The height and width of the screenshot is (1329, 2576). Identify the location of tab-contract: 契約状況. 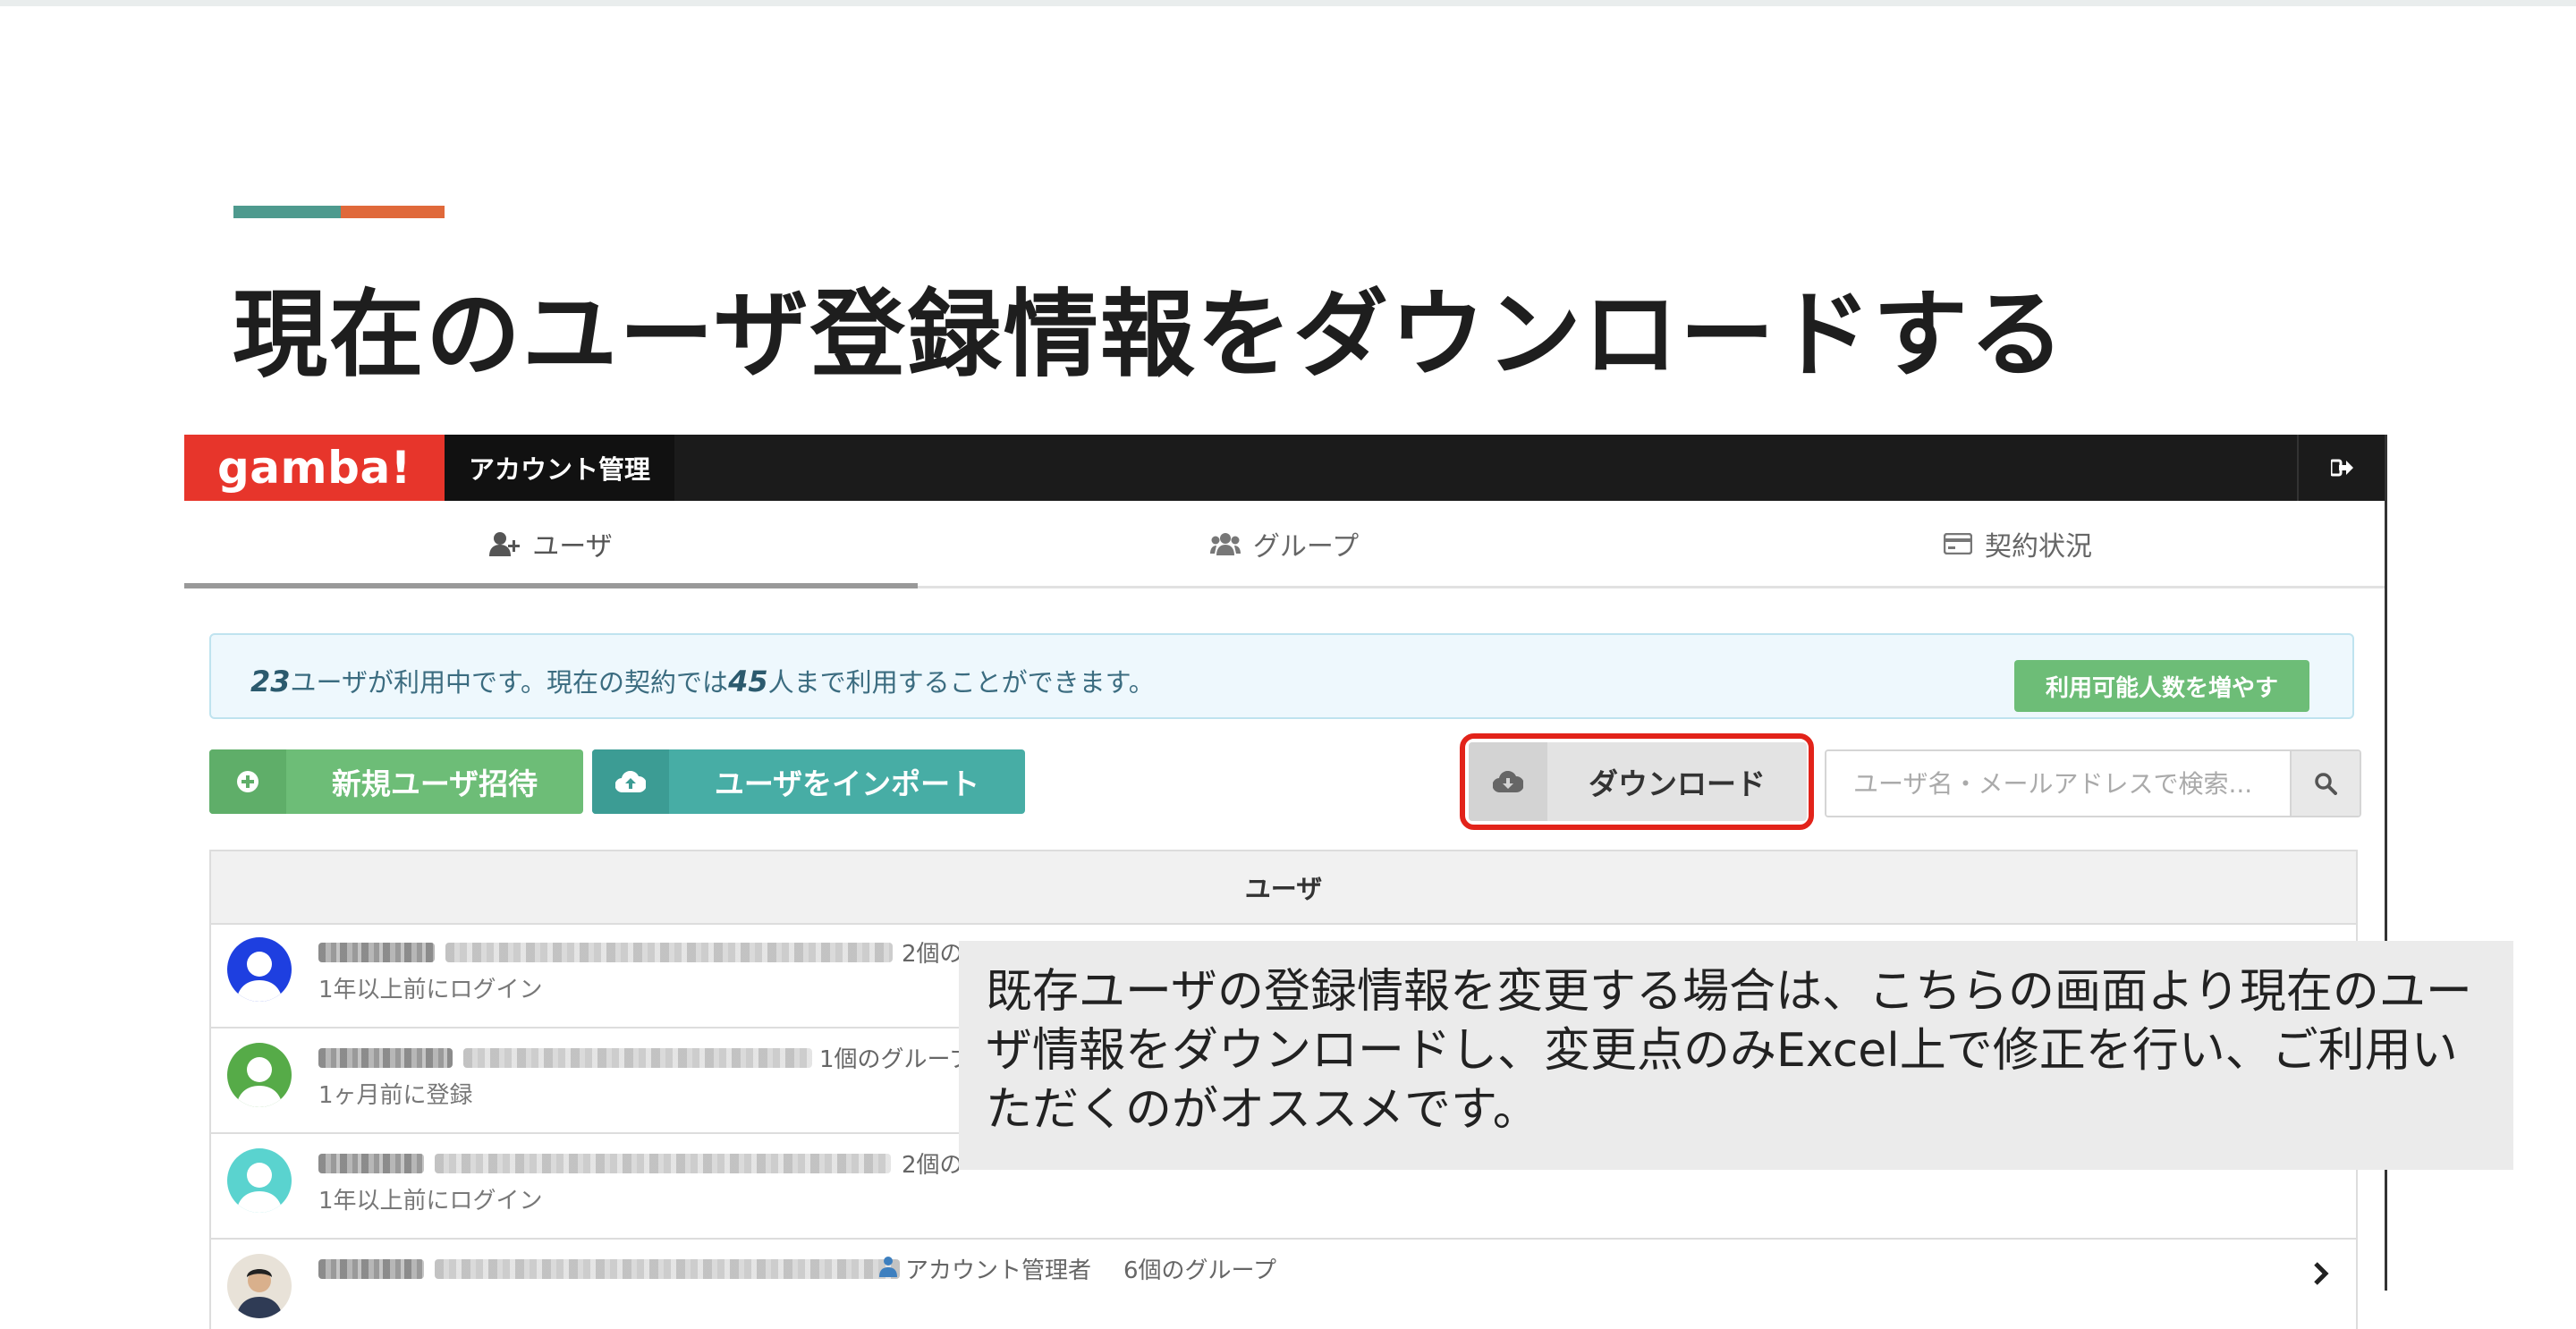
(2018, 543).